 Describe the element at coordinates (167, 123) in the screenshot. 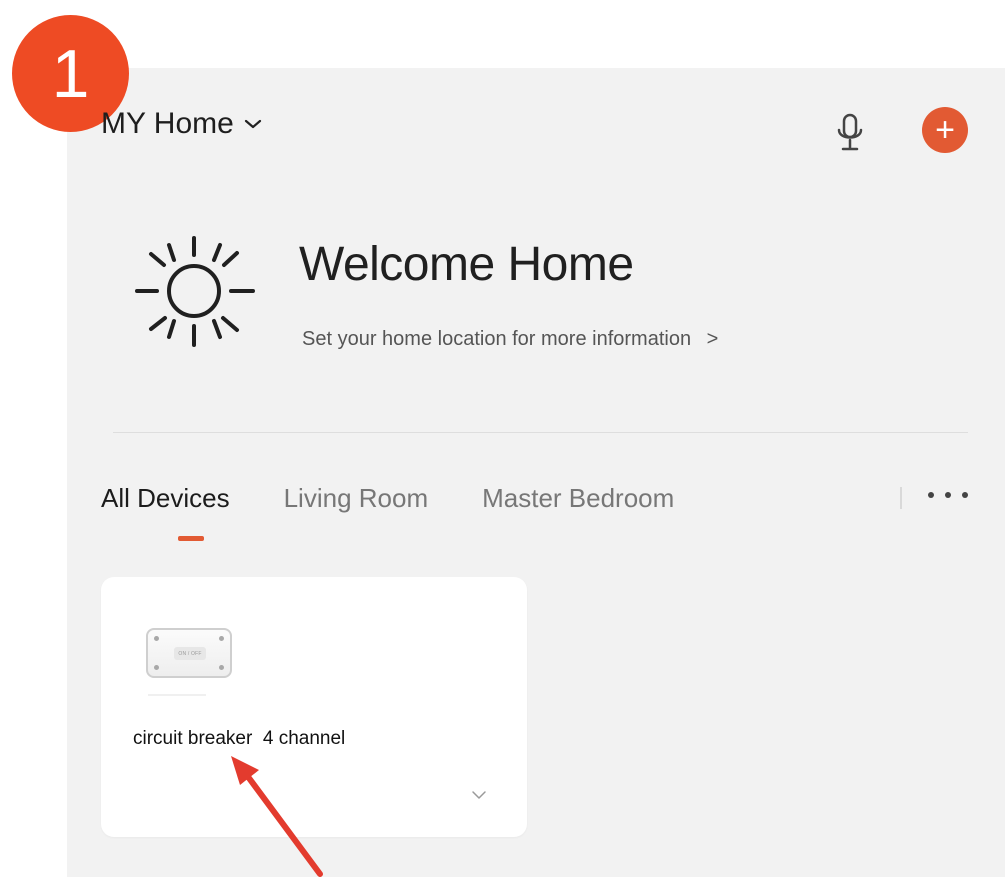

I see `home-name: MY Home` at that location.